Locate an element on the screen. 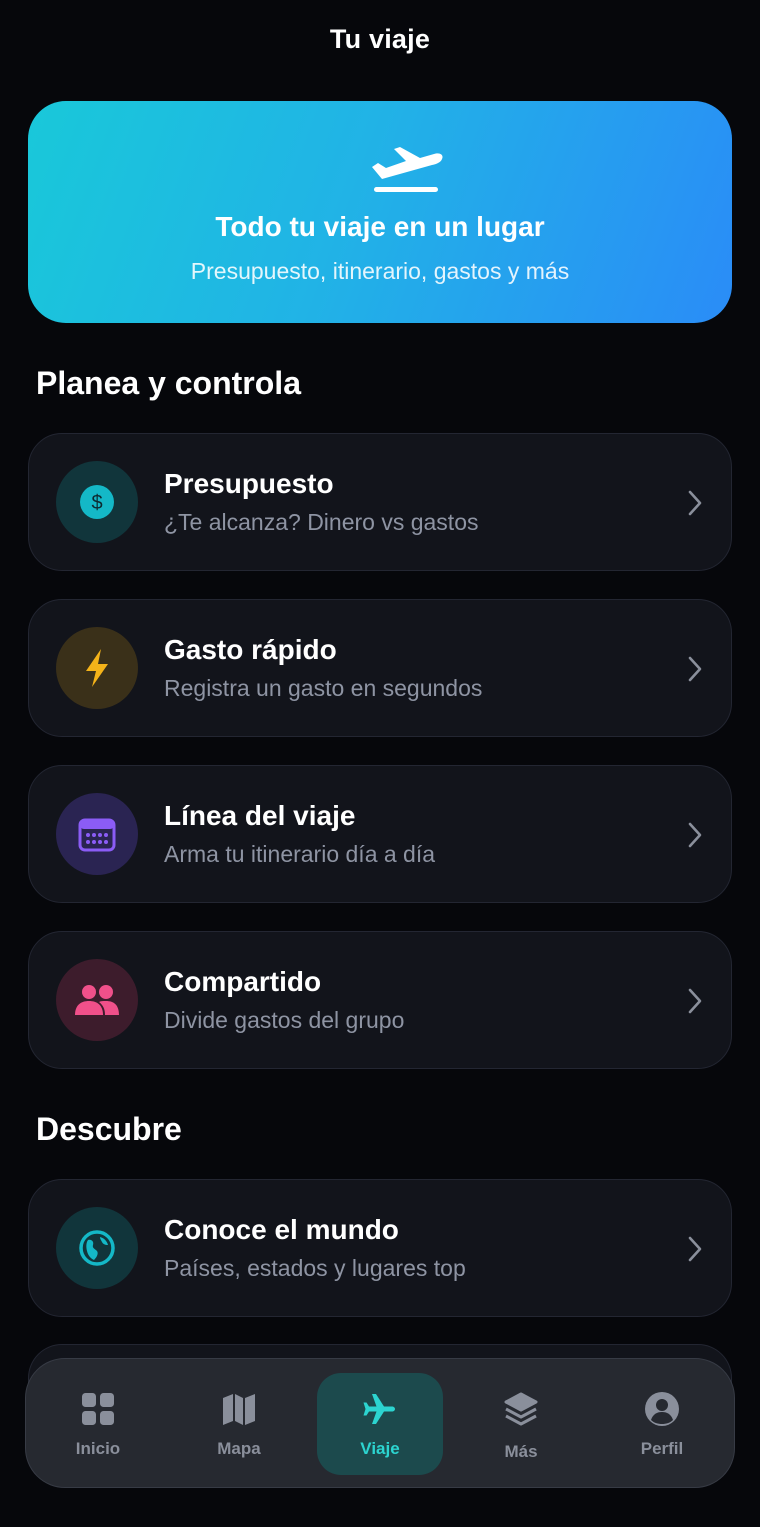 The image size is (760, 1527). card-subtitle: Arma tu itinerario día a día is located at coordinates (300, 854).